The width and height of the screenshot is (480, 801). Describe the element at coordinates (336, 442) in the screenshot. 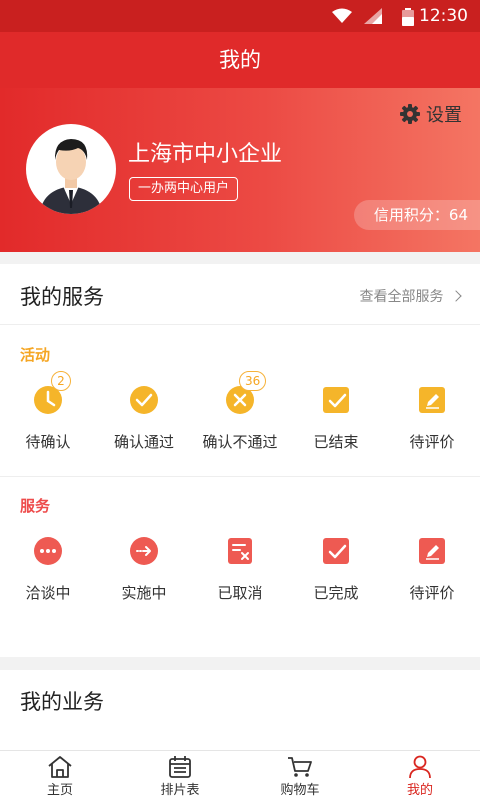

I see `activity-item-label: 已结束` at that location.